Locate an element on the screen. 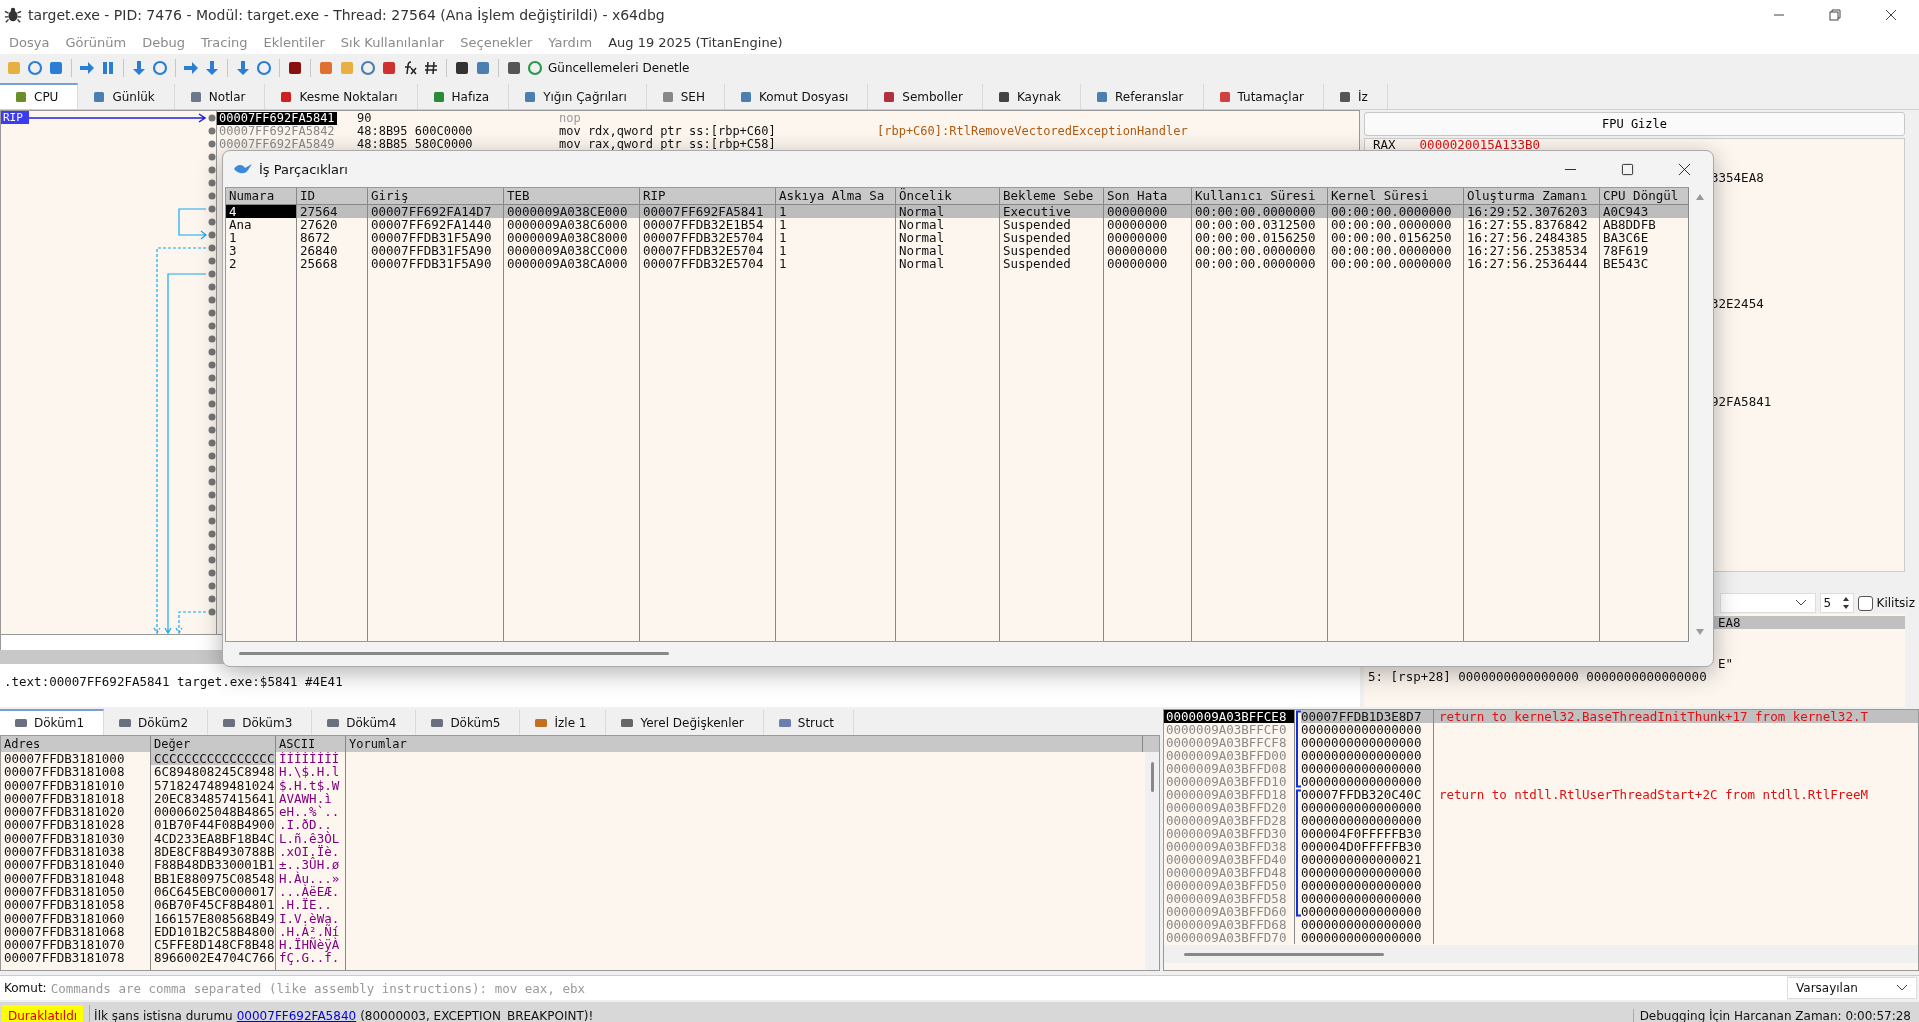  status-message: İlk şans istisna durumu is located at coordinates (163, 1015).